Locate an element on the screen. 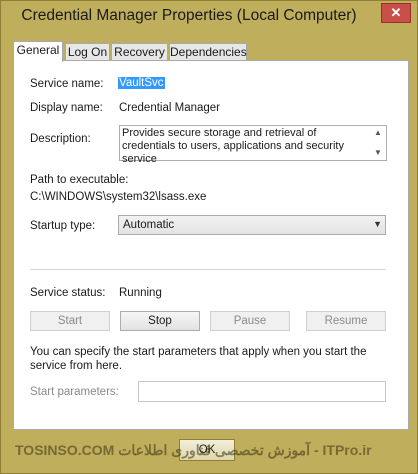 The height and width of the screenshot is (474, 418). close-button: ✕ is located at coordinates (396, 13).